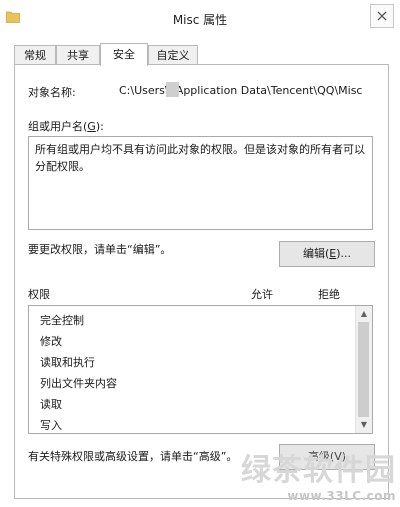 The width and height of the screenshot is (400, 507). Describe the element at coordinates (78, 383) in the screenshot. I see `permission-item: 列出文件夹内容` at that location.